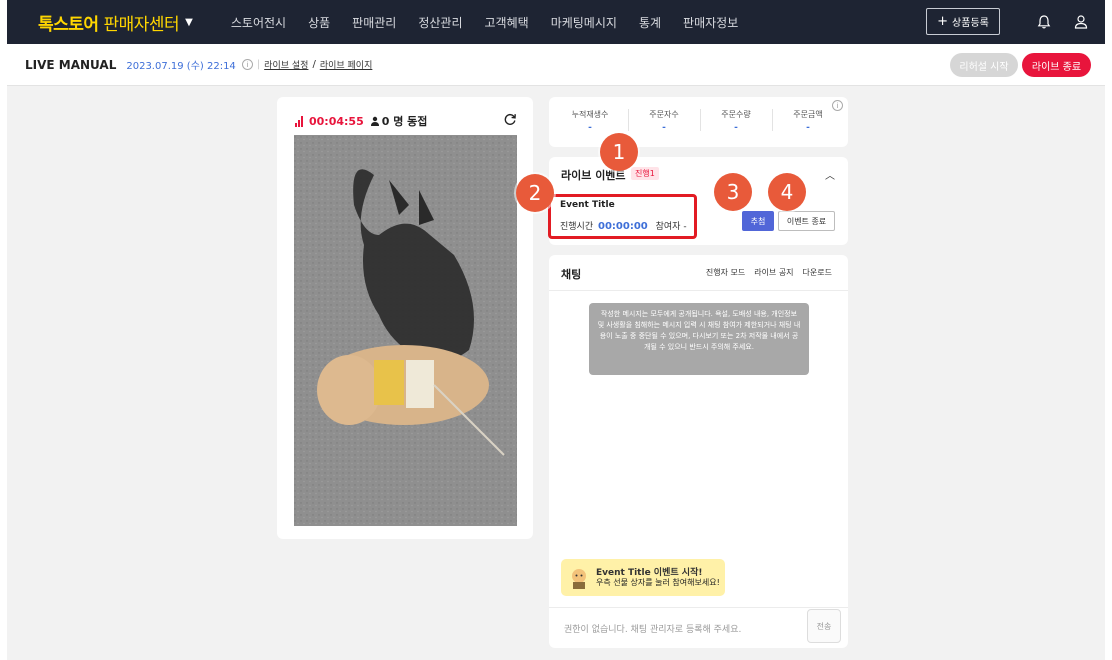 This screenshot has width=1112, height=660. I want to click on draw-winner-button: 추첨, so click(758, 221).